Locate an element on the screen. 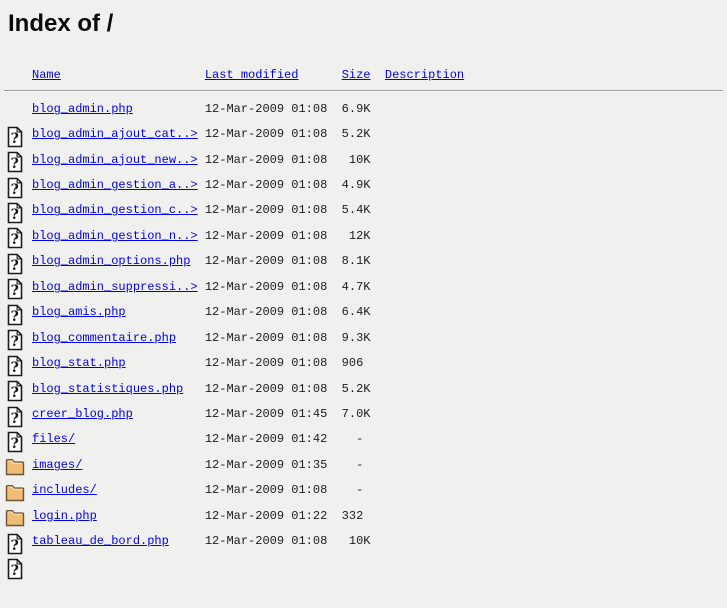  table-row: ? blog_admin.php 12-Mar-2009 01:08 6.9K is located at coordinates (366, 122).